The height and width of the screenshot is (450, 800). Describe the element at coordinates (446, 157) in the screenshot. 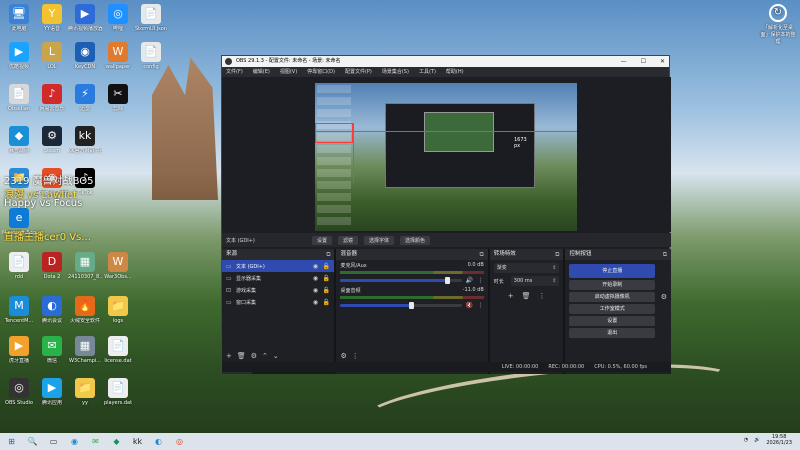

I see `preview-canvas: 1673 px` at that location.